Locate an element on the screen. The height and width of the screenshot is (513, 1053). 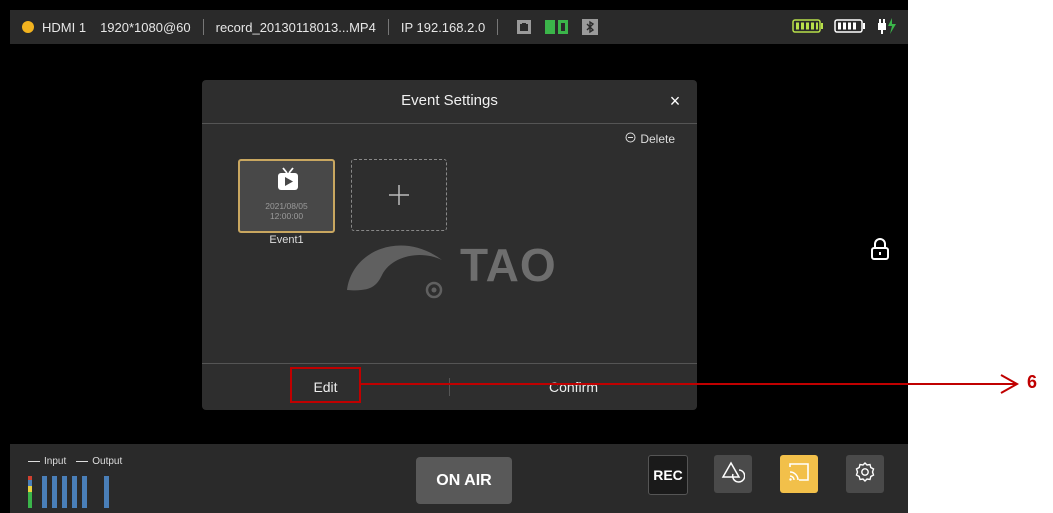
cast-icon is located at coordinates (799, 474).